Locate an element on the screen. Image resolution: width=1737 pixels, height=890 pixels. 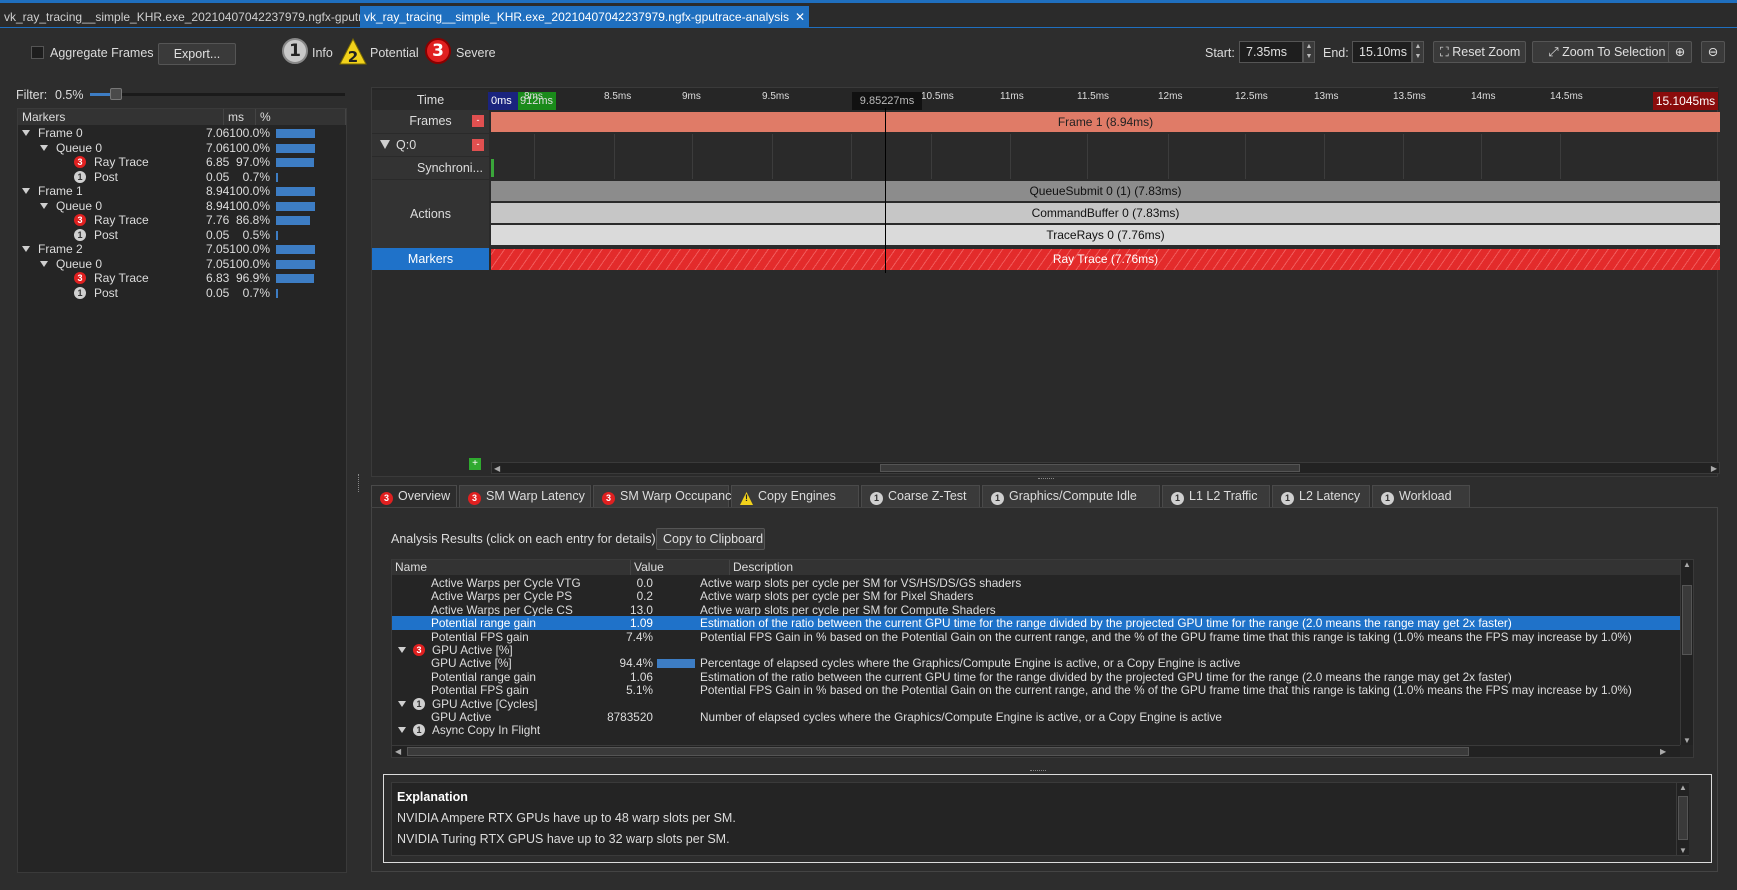
analysis-tab-workload: 1 Workload is located at coordinates (1421, 496).